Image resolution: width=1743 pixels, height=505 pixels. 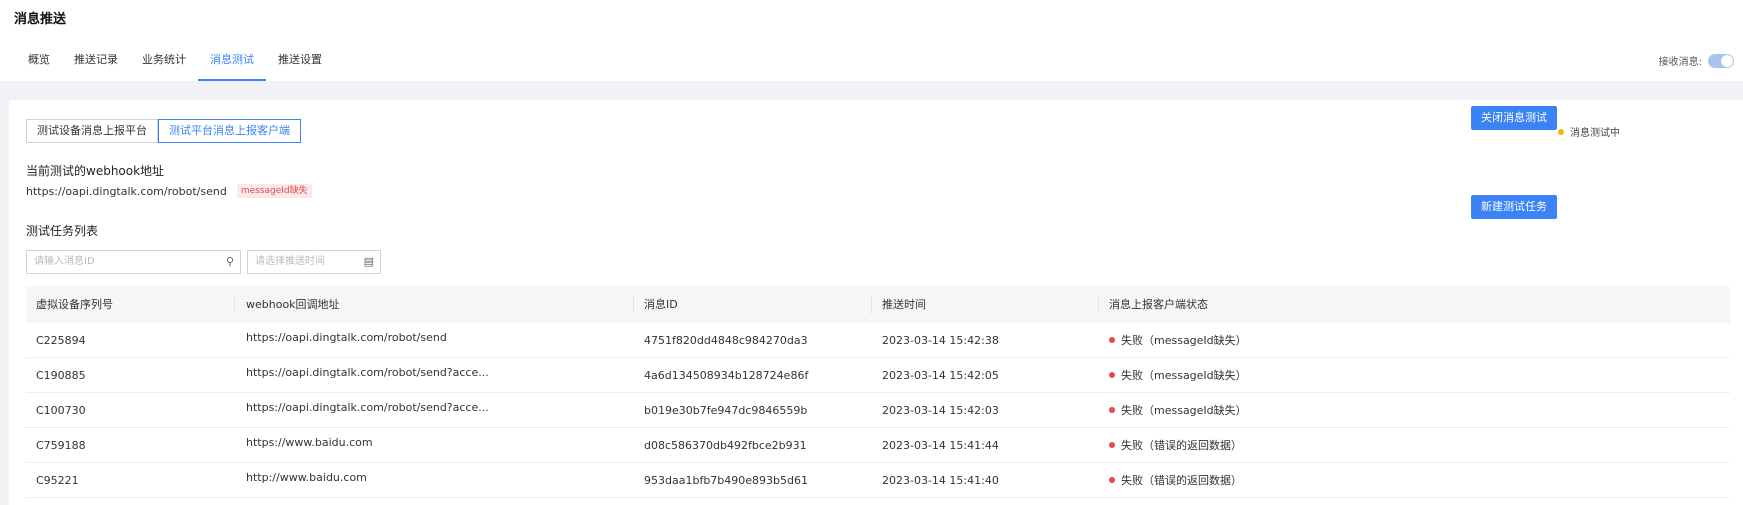 I want to click on receive-message-toggle, so click(x=1721, y=60).